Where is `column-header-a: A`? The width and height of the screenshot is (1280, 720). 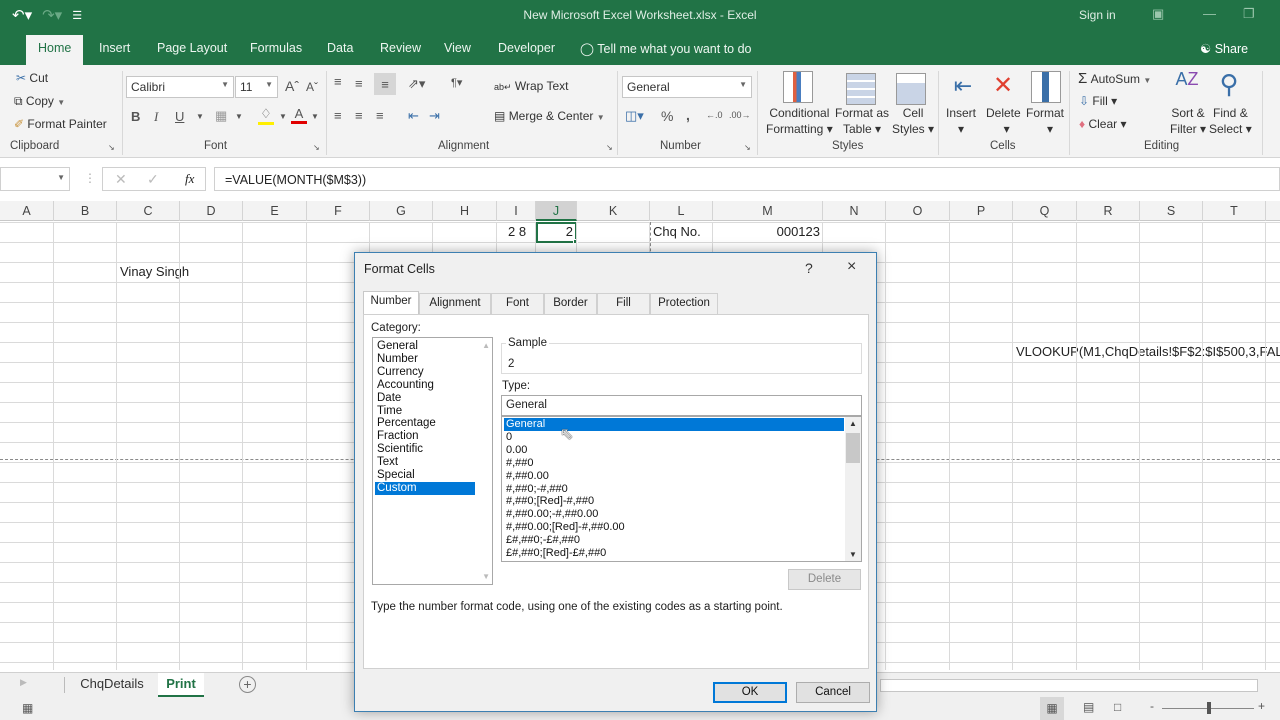
column-header-a: A is located at coordinates (27, 211).